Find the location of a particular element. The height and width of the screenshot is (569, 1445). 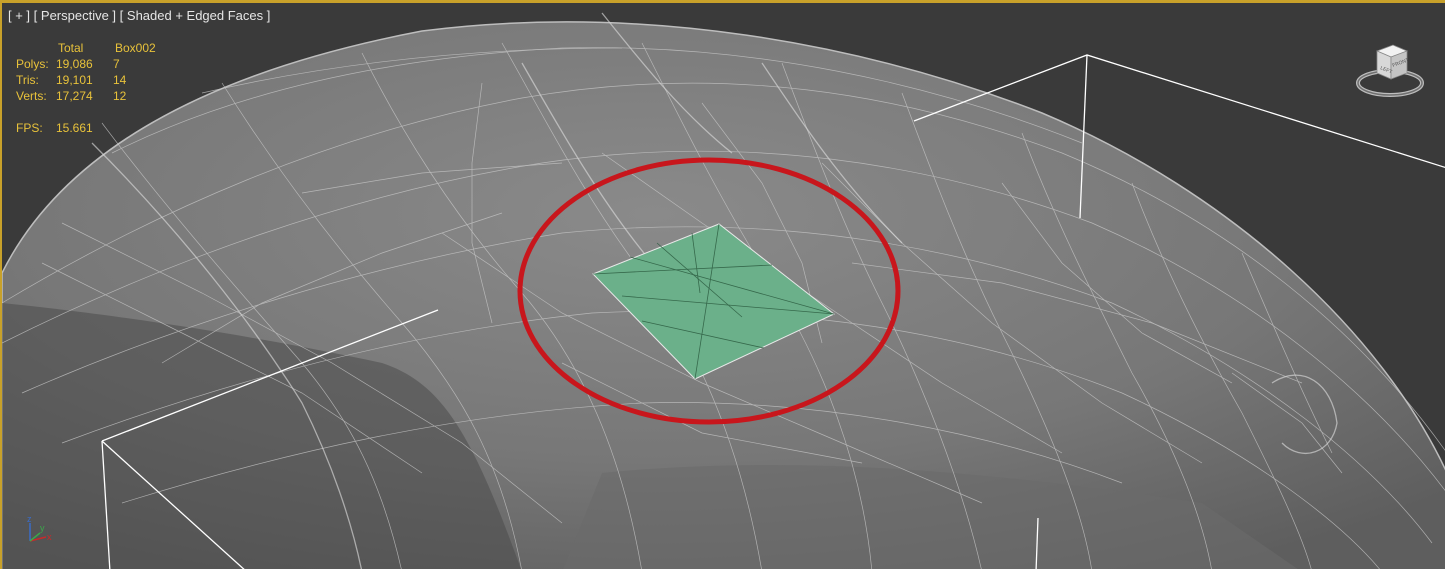

viewcube-cube: LEFT FRONT is located at coordinates (1392, 62).